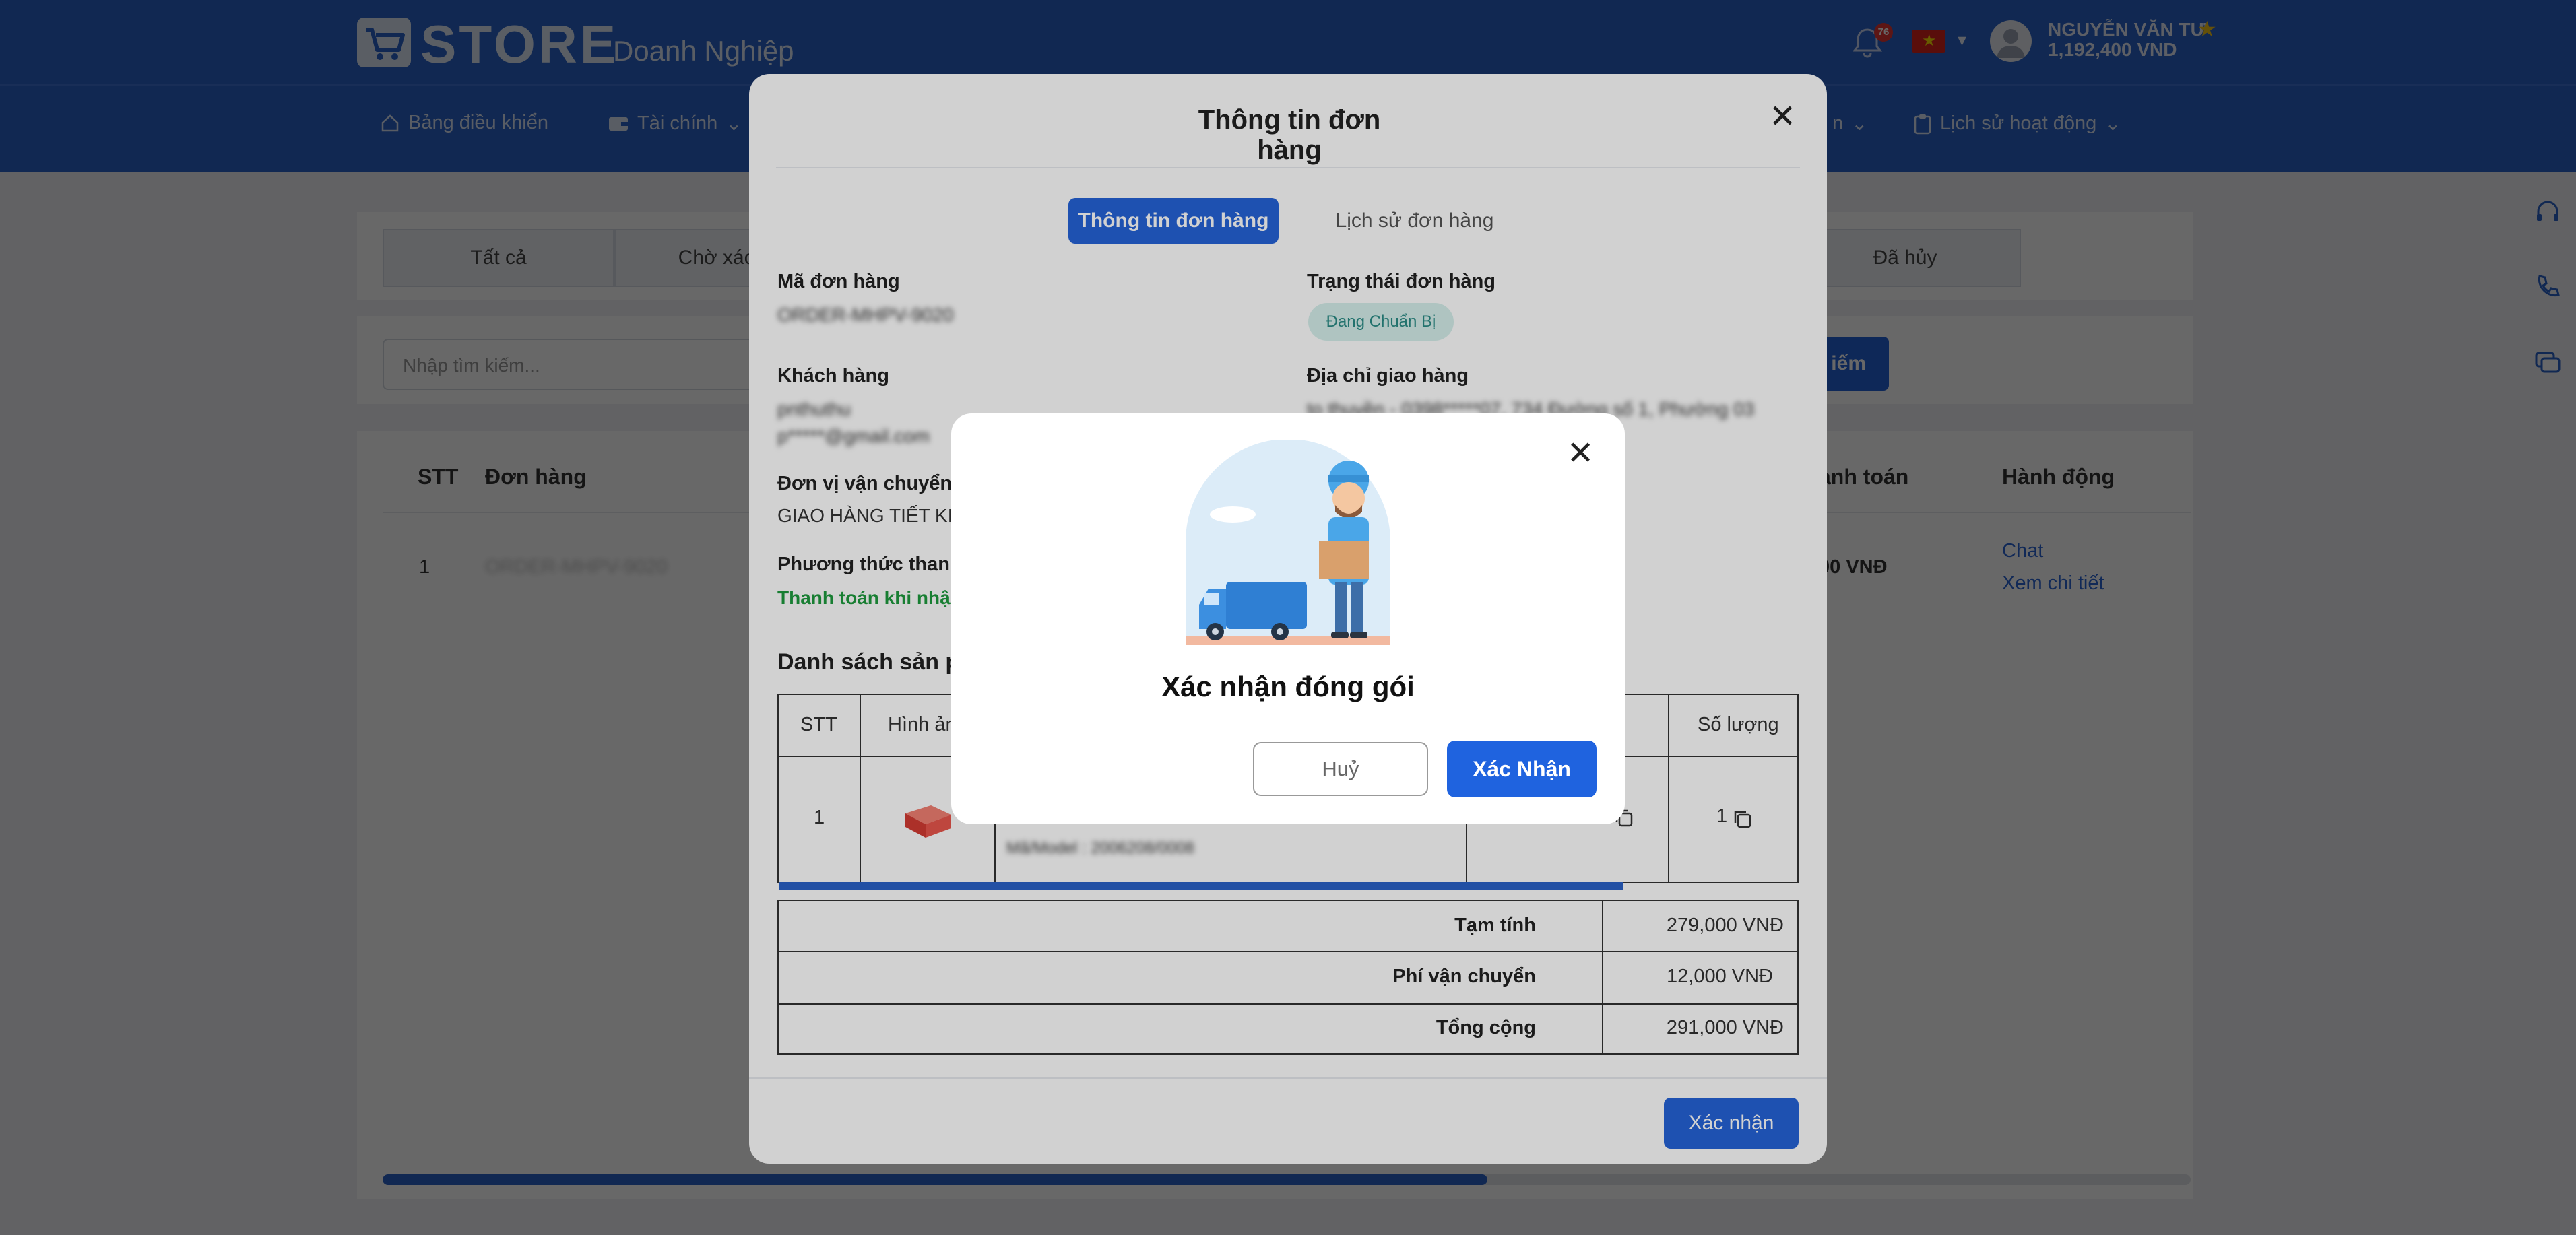 The height and width of the screenshot is (1235, 2576). I want to click on confirm-packing-button: Xác Nhận, so click(1522, 769).